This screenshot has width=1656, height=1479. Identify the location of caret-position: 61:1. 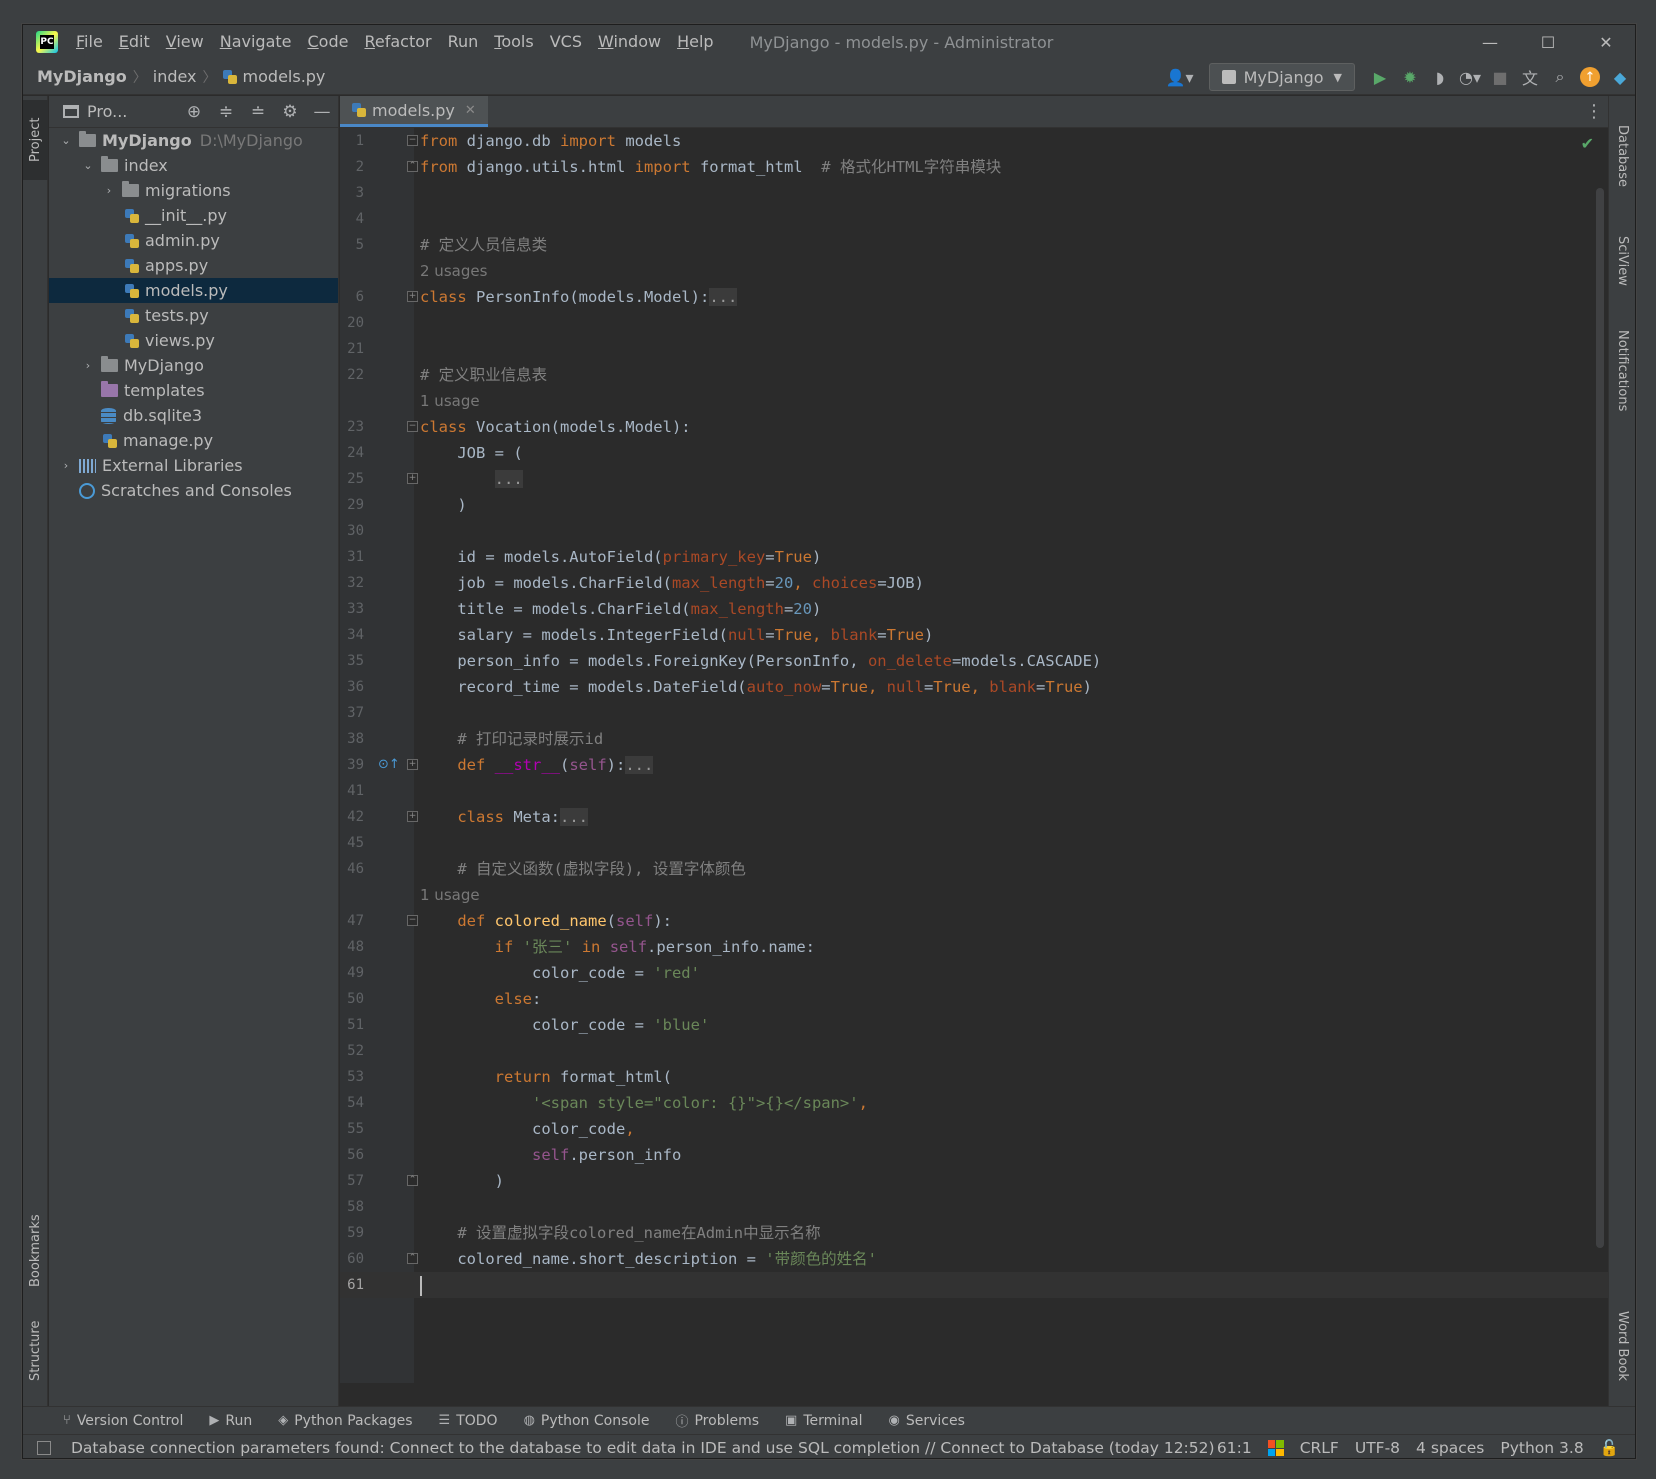
(1234, 1448).